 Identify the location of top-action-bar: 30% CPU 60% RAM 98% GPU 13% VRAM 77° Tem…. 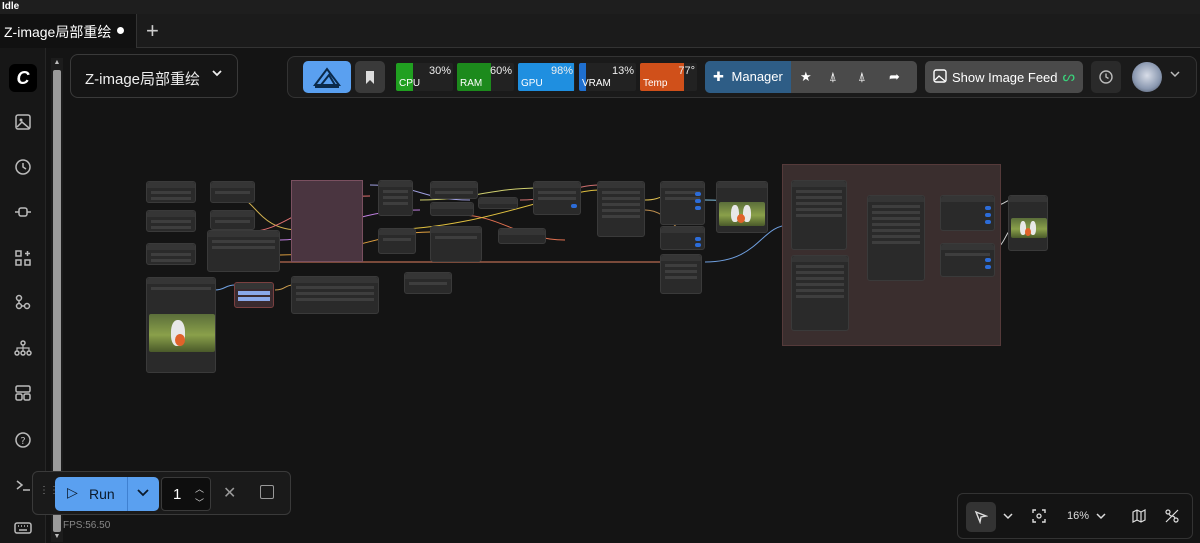
(742, 77).